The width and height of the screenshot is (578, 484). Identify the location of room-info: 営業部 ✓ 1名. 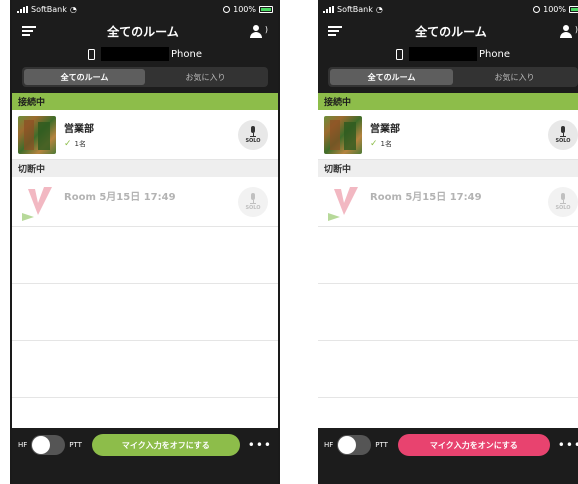
(474, 134).